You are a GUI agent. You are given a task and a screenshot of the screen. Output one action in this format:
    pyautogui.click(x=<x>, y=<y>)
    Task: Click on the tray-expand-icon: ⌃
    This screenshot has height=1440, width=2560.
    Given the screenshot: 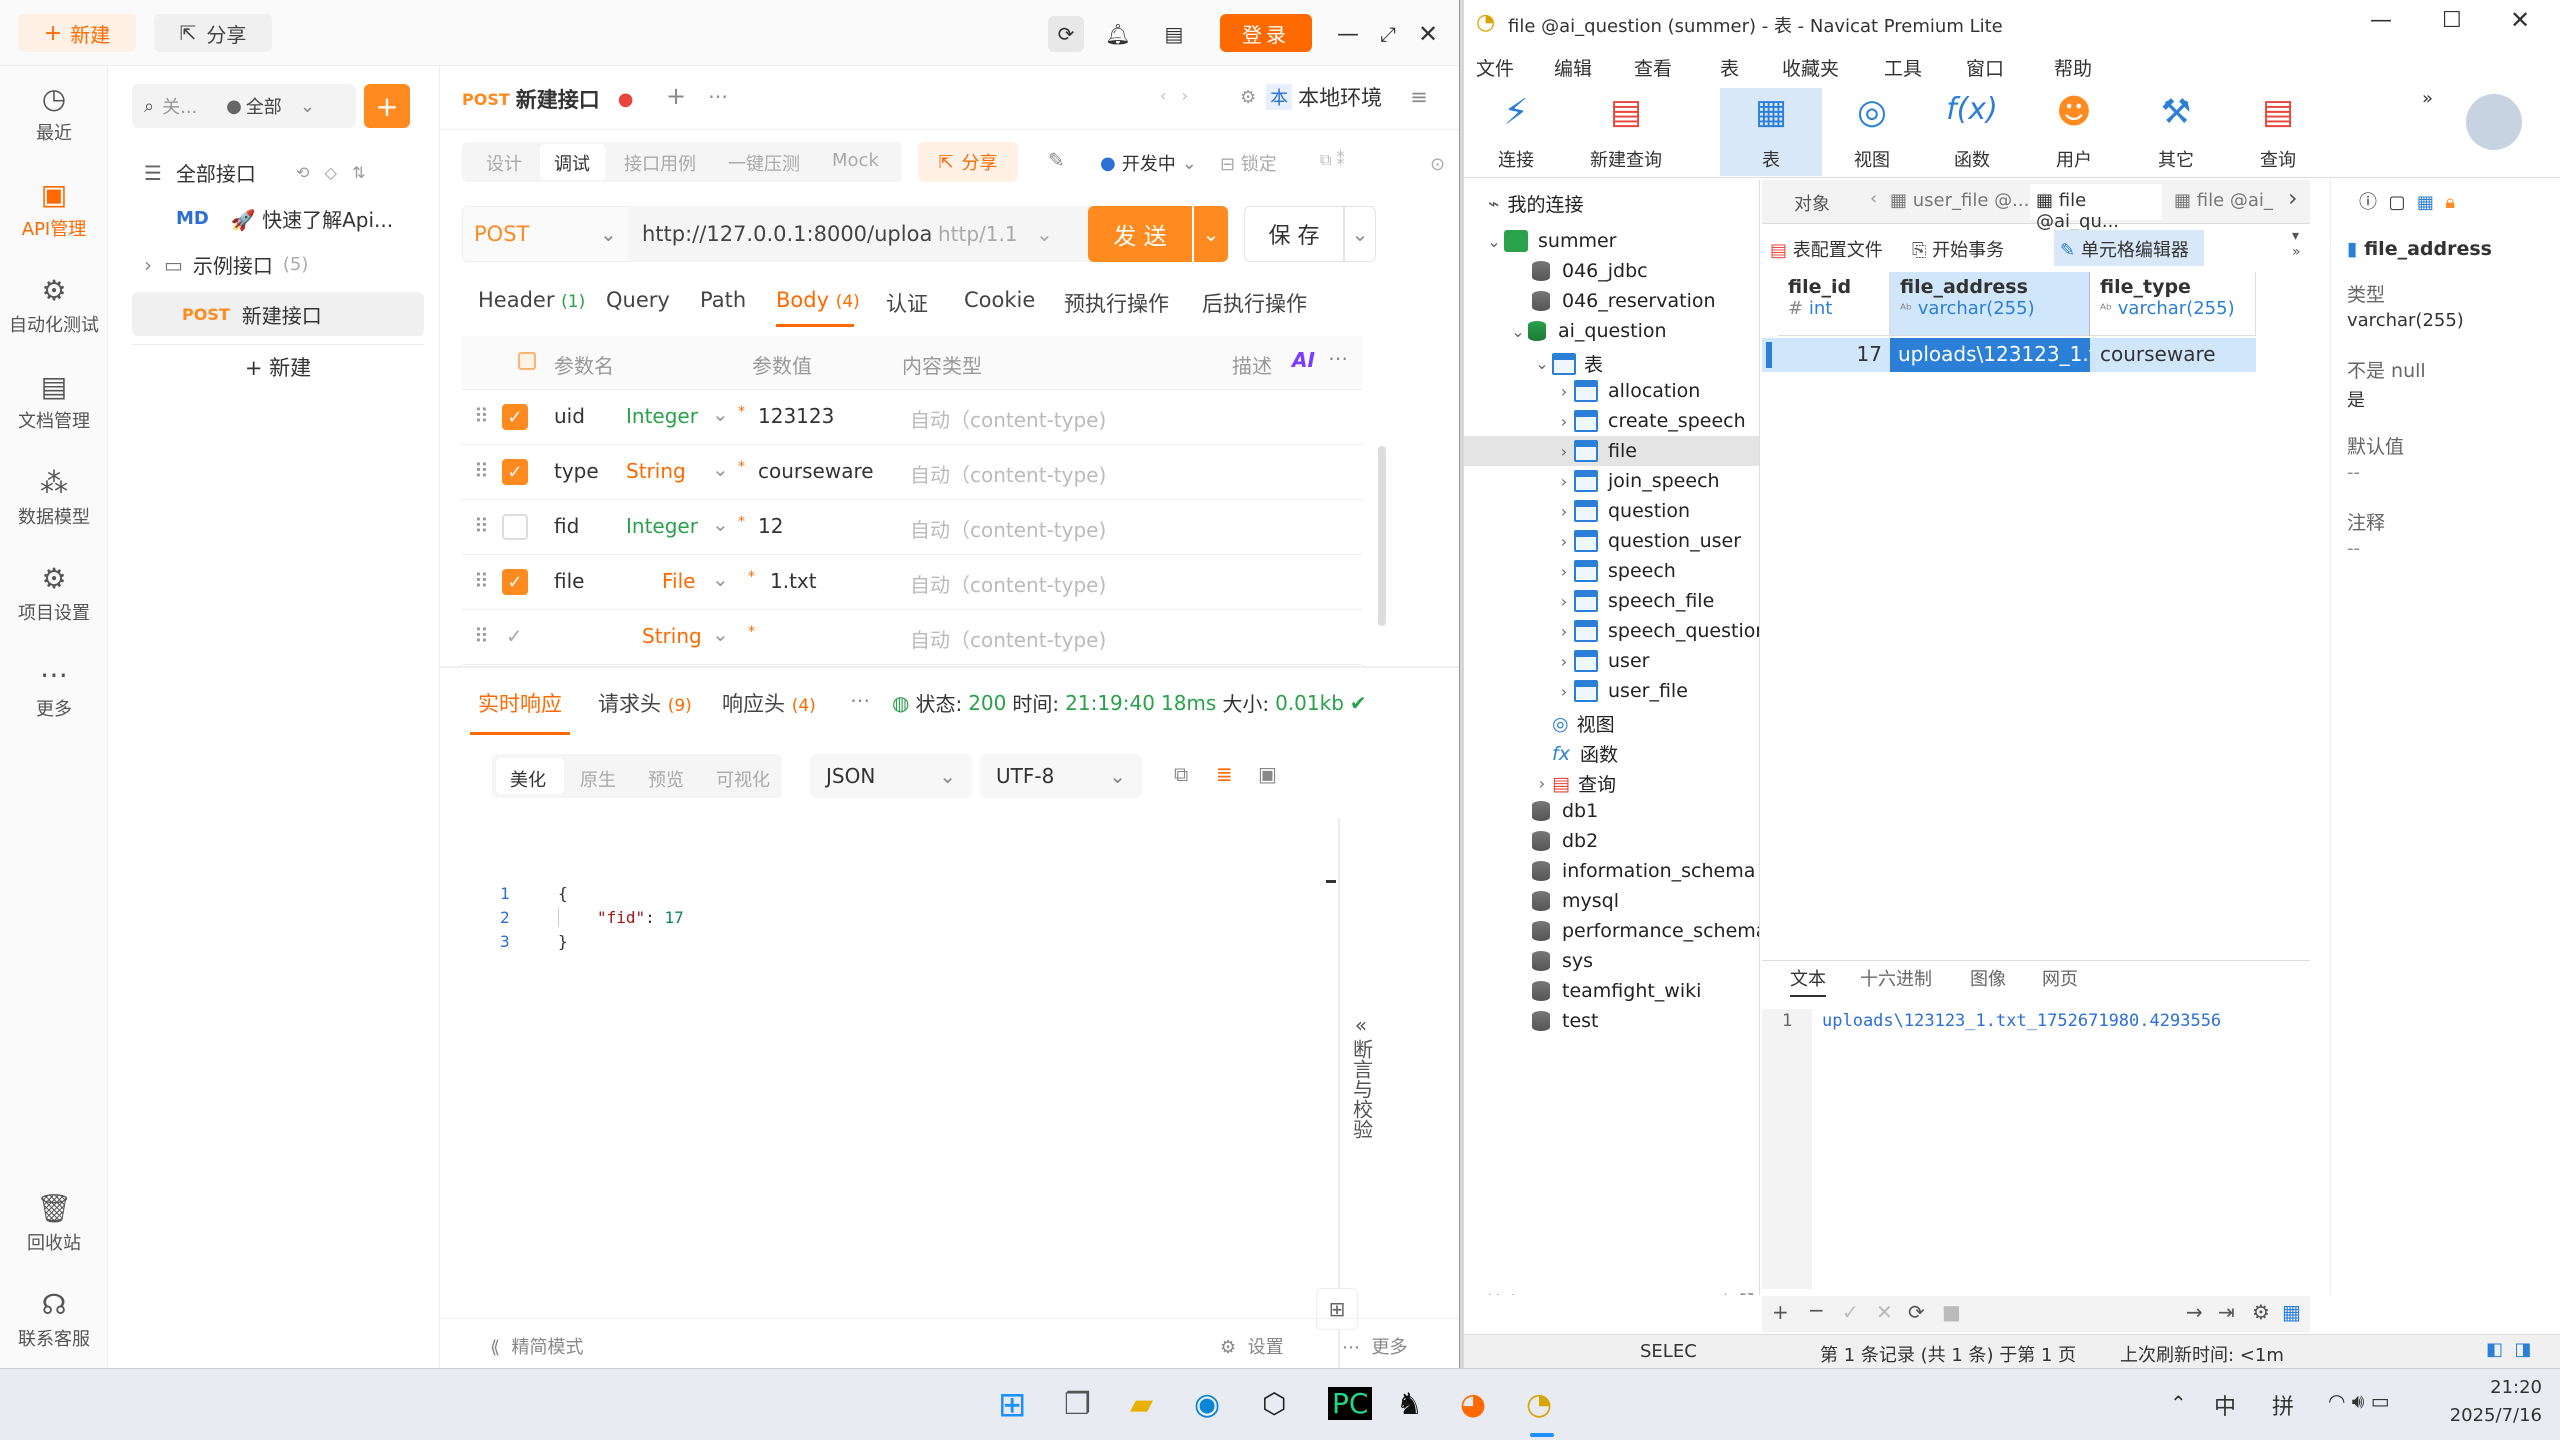 What is the action you would take?
    pyautogui.click(x=2178, y=1403)
    